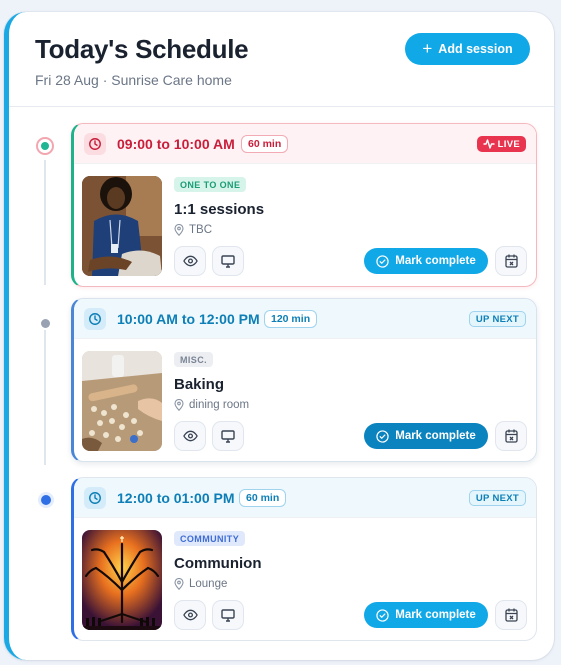 Image resolution: width=561 pixels, height=665 pixels. Describe the element at coordinates (219, 405) in the screenshot. I see `location-label: dining room` at that location.